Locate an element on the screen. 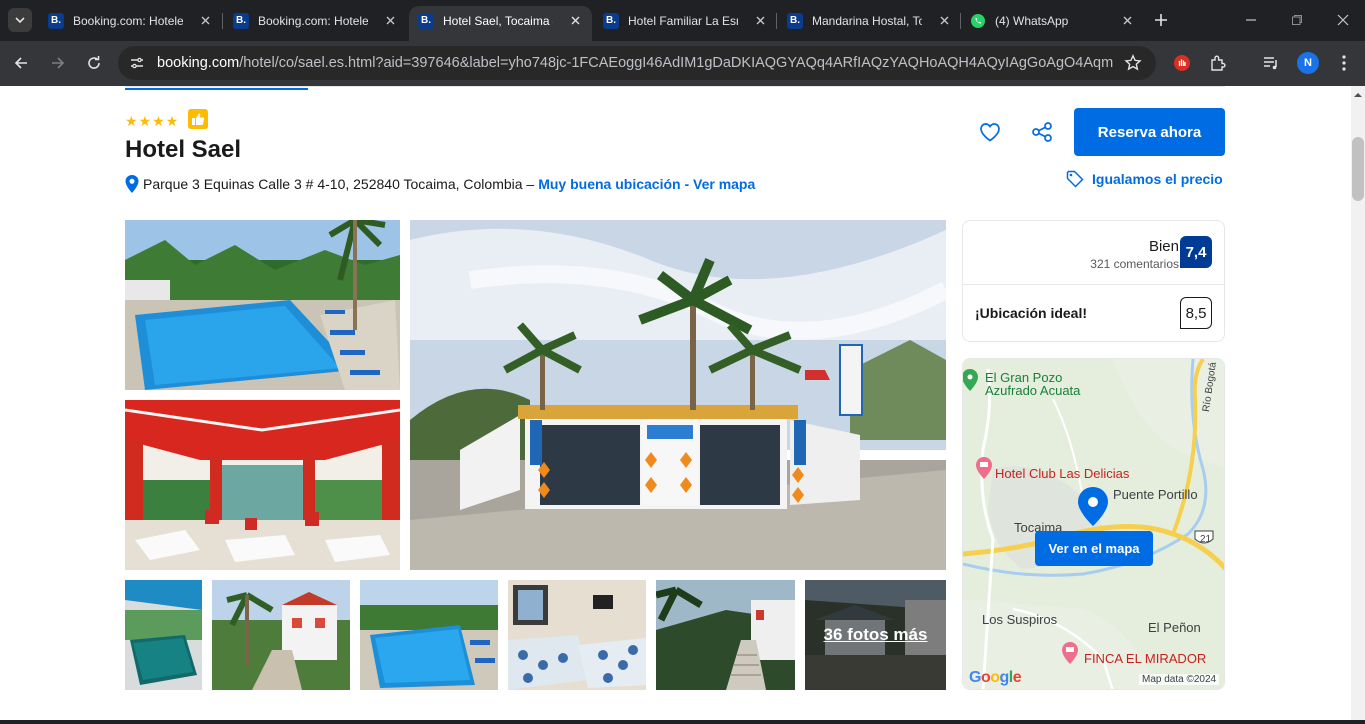 This screenshot has width=1365, height=724. more-photos-label: 36 fotos más is located at coordinates (875, 635).